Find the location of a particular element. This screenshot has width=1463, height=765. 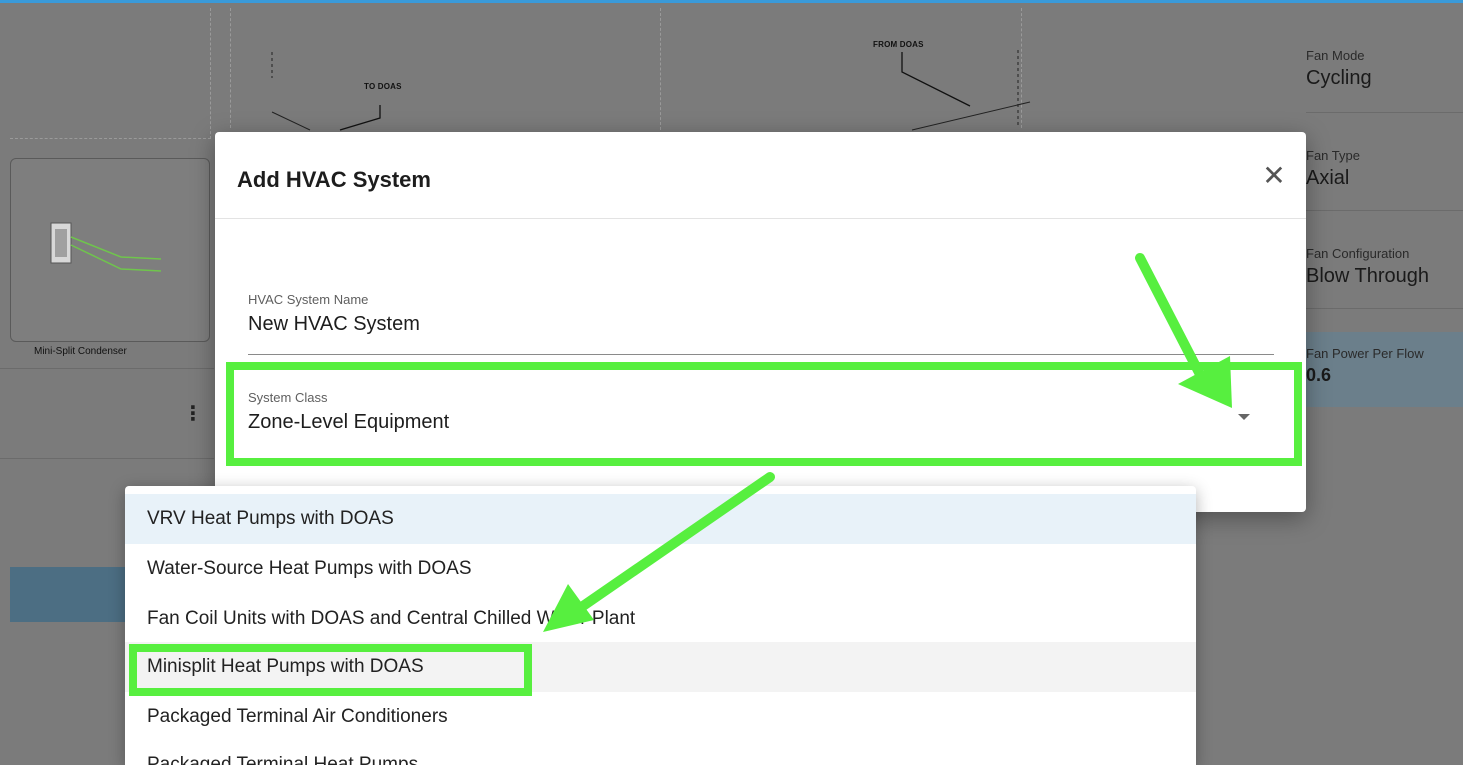

menu-item-packaged-terminal-air-conditioners: Packaged Terminal Air Conditioners is located at coordinates (660, 717).